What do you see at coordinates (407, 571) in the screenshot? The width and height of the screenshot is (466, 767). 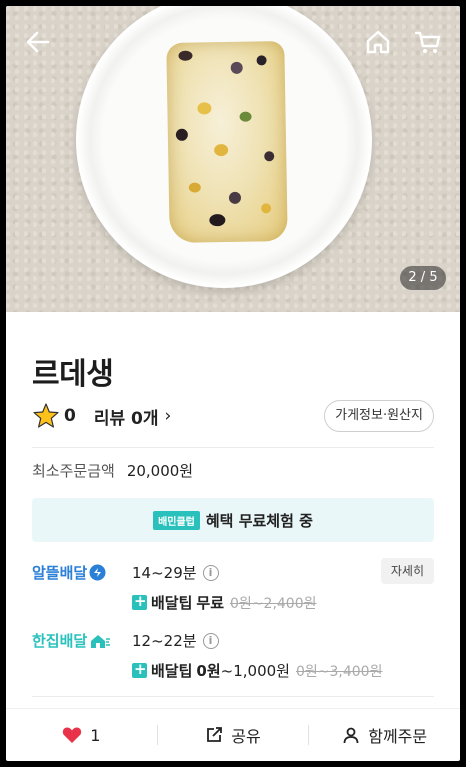 I see `delivery-detail-button: 자세히` at bounding box center [407, 571].